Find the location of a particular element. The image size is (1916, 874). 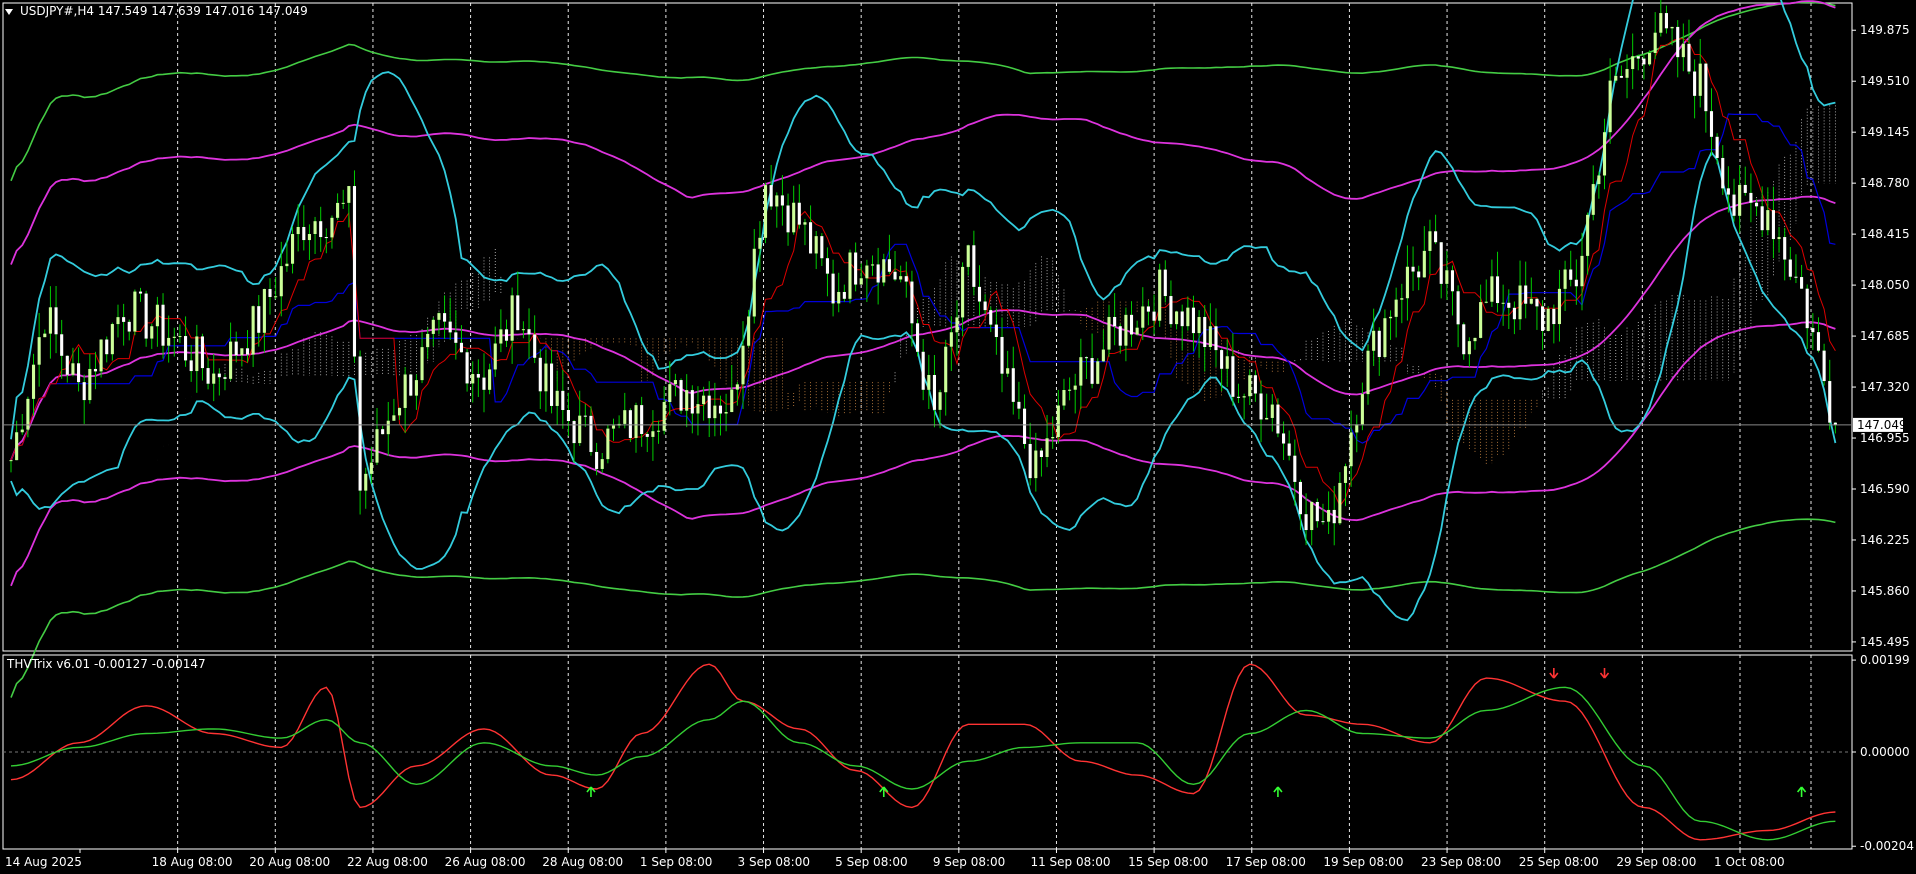

x-tick-label: 14 Aug 2025 is located at coordinates (43, 862).